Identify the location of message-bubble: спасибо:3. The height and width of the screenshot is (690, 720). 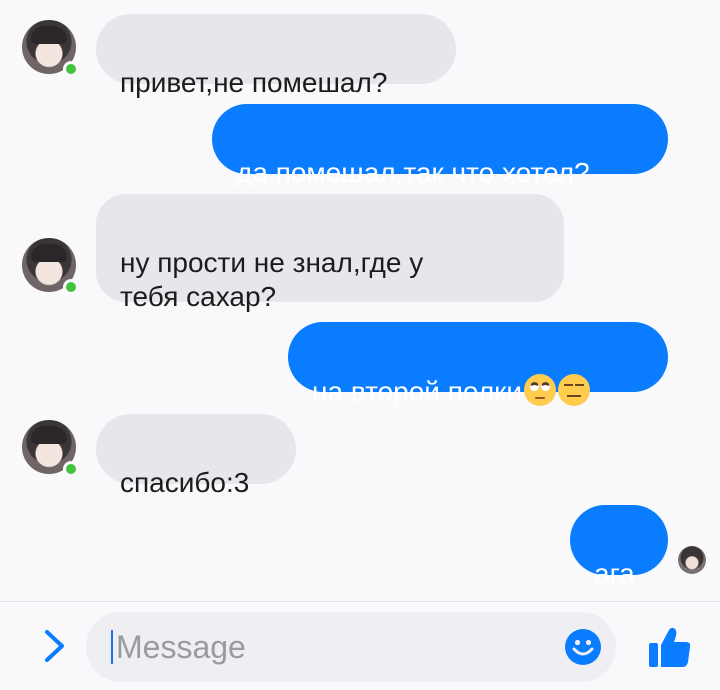
(196, 456).